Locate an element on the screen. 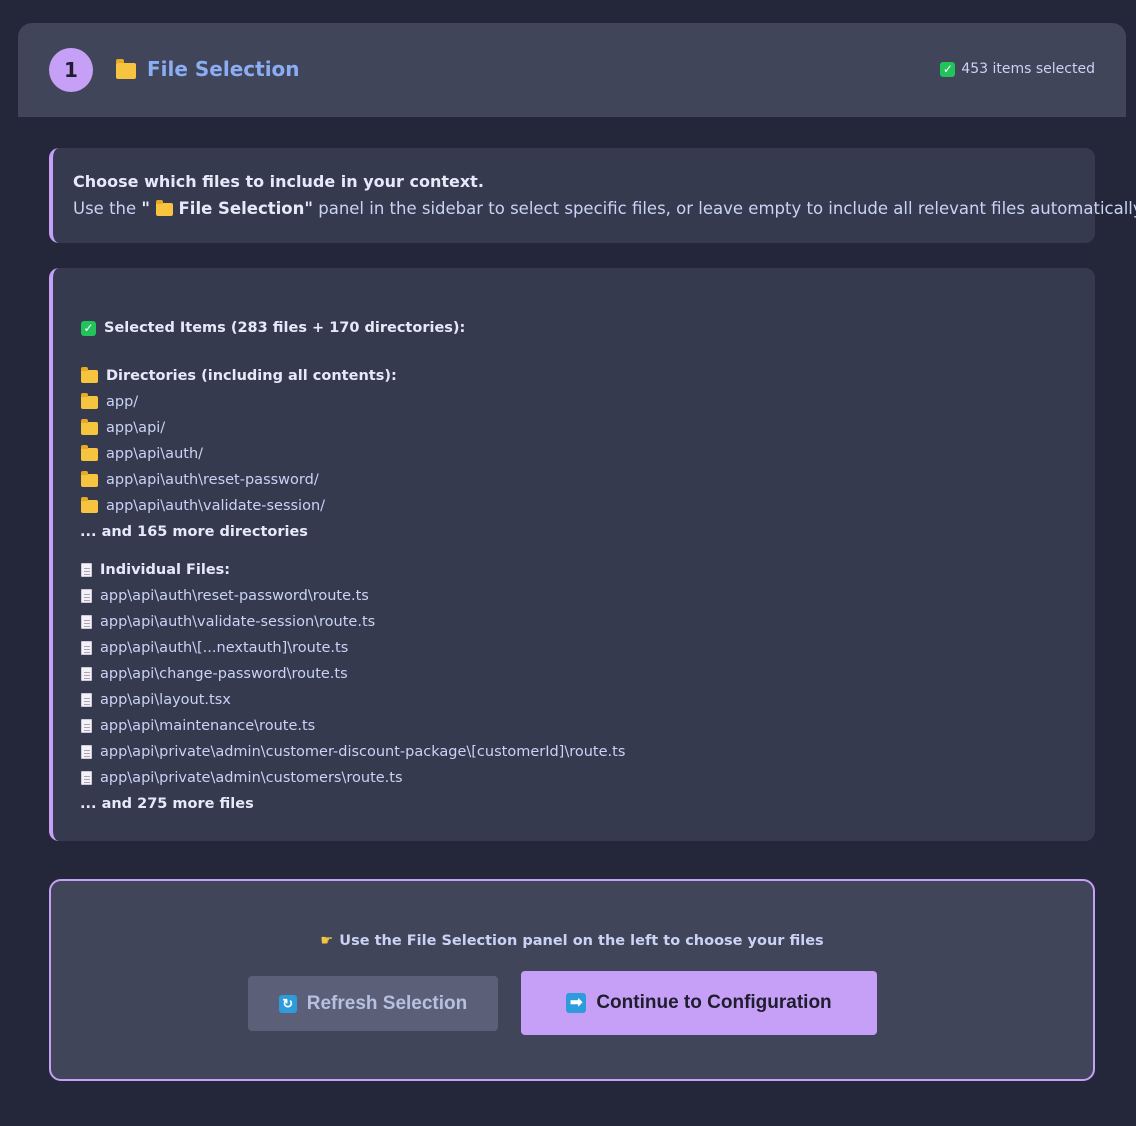 Image resolution: width=1136 pixels, height=1126 pixels. inline-folder-icon is located at coordinates (164, 208).